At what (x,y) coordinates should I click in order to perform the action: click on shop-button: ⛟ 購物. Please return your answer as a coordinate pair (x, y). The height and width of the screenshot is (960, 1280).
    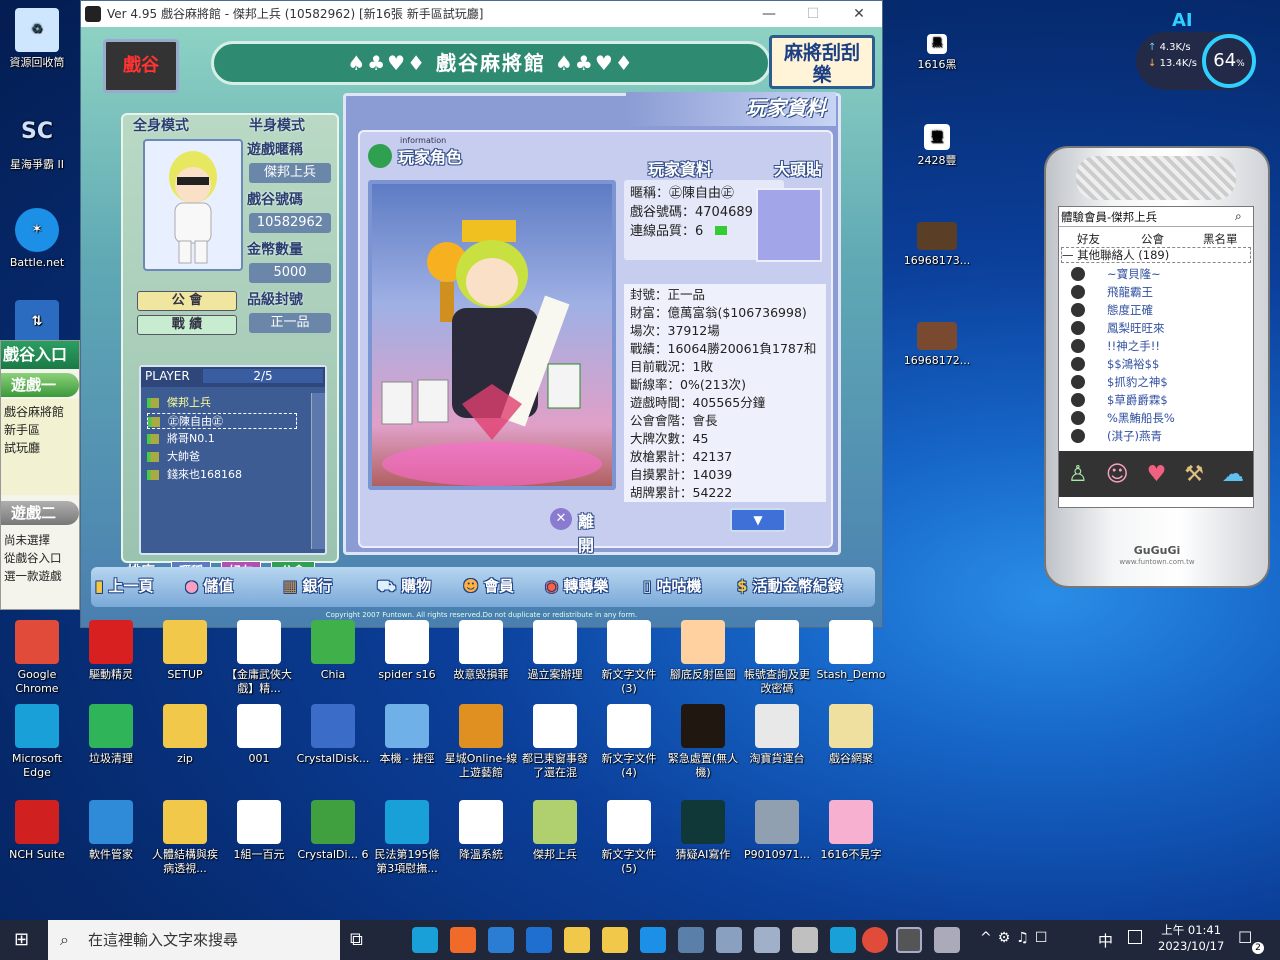
    Looking at the image, I should click on (404, 586).